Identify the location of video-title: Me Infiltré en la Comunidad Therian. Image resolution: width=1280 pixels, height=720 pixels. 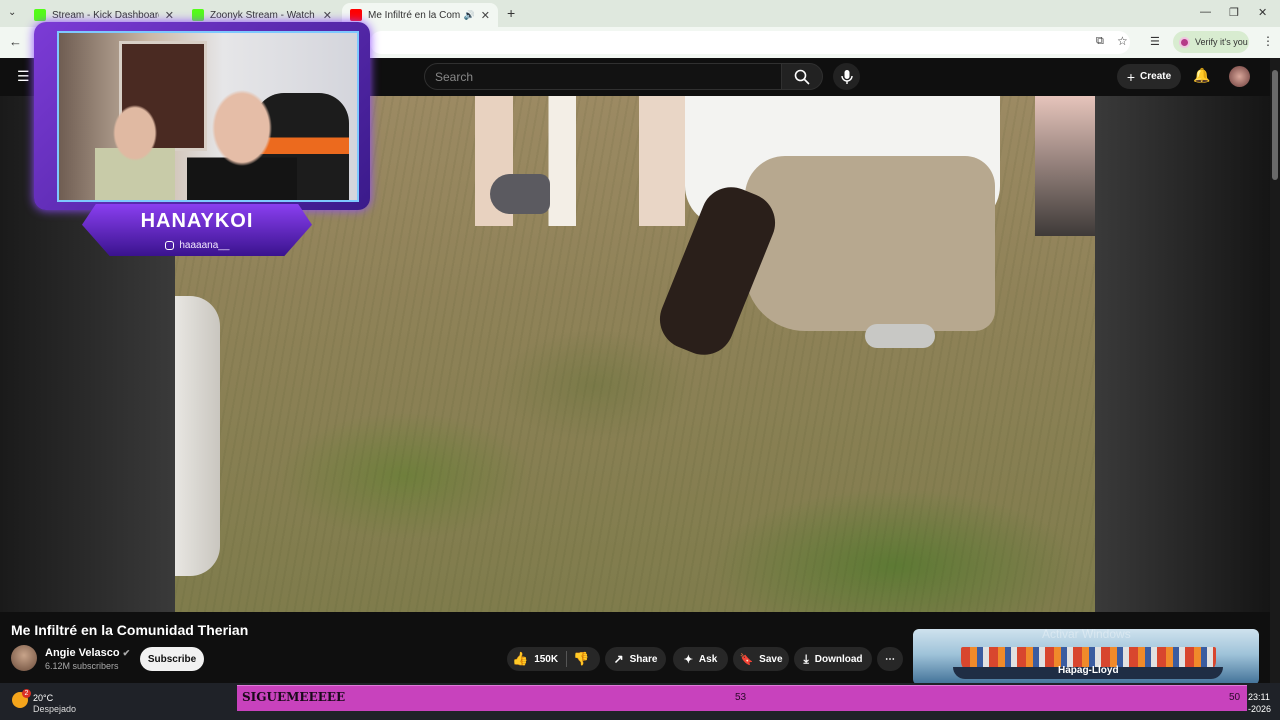
(130, 630).